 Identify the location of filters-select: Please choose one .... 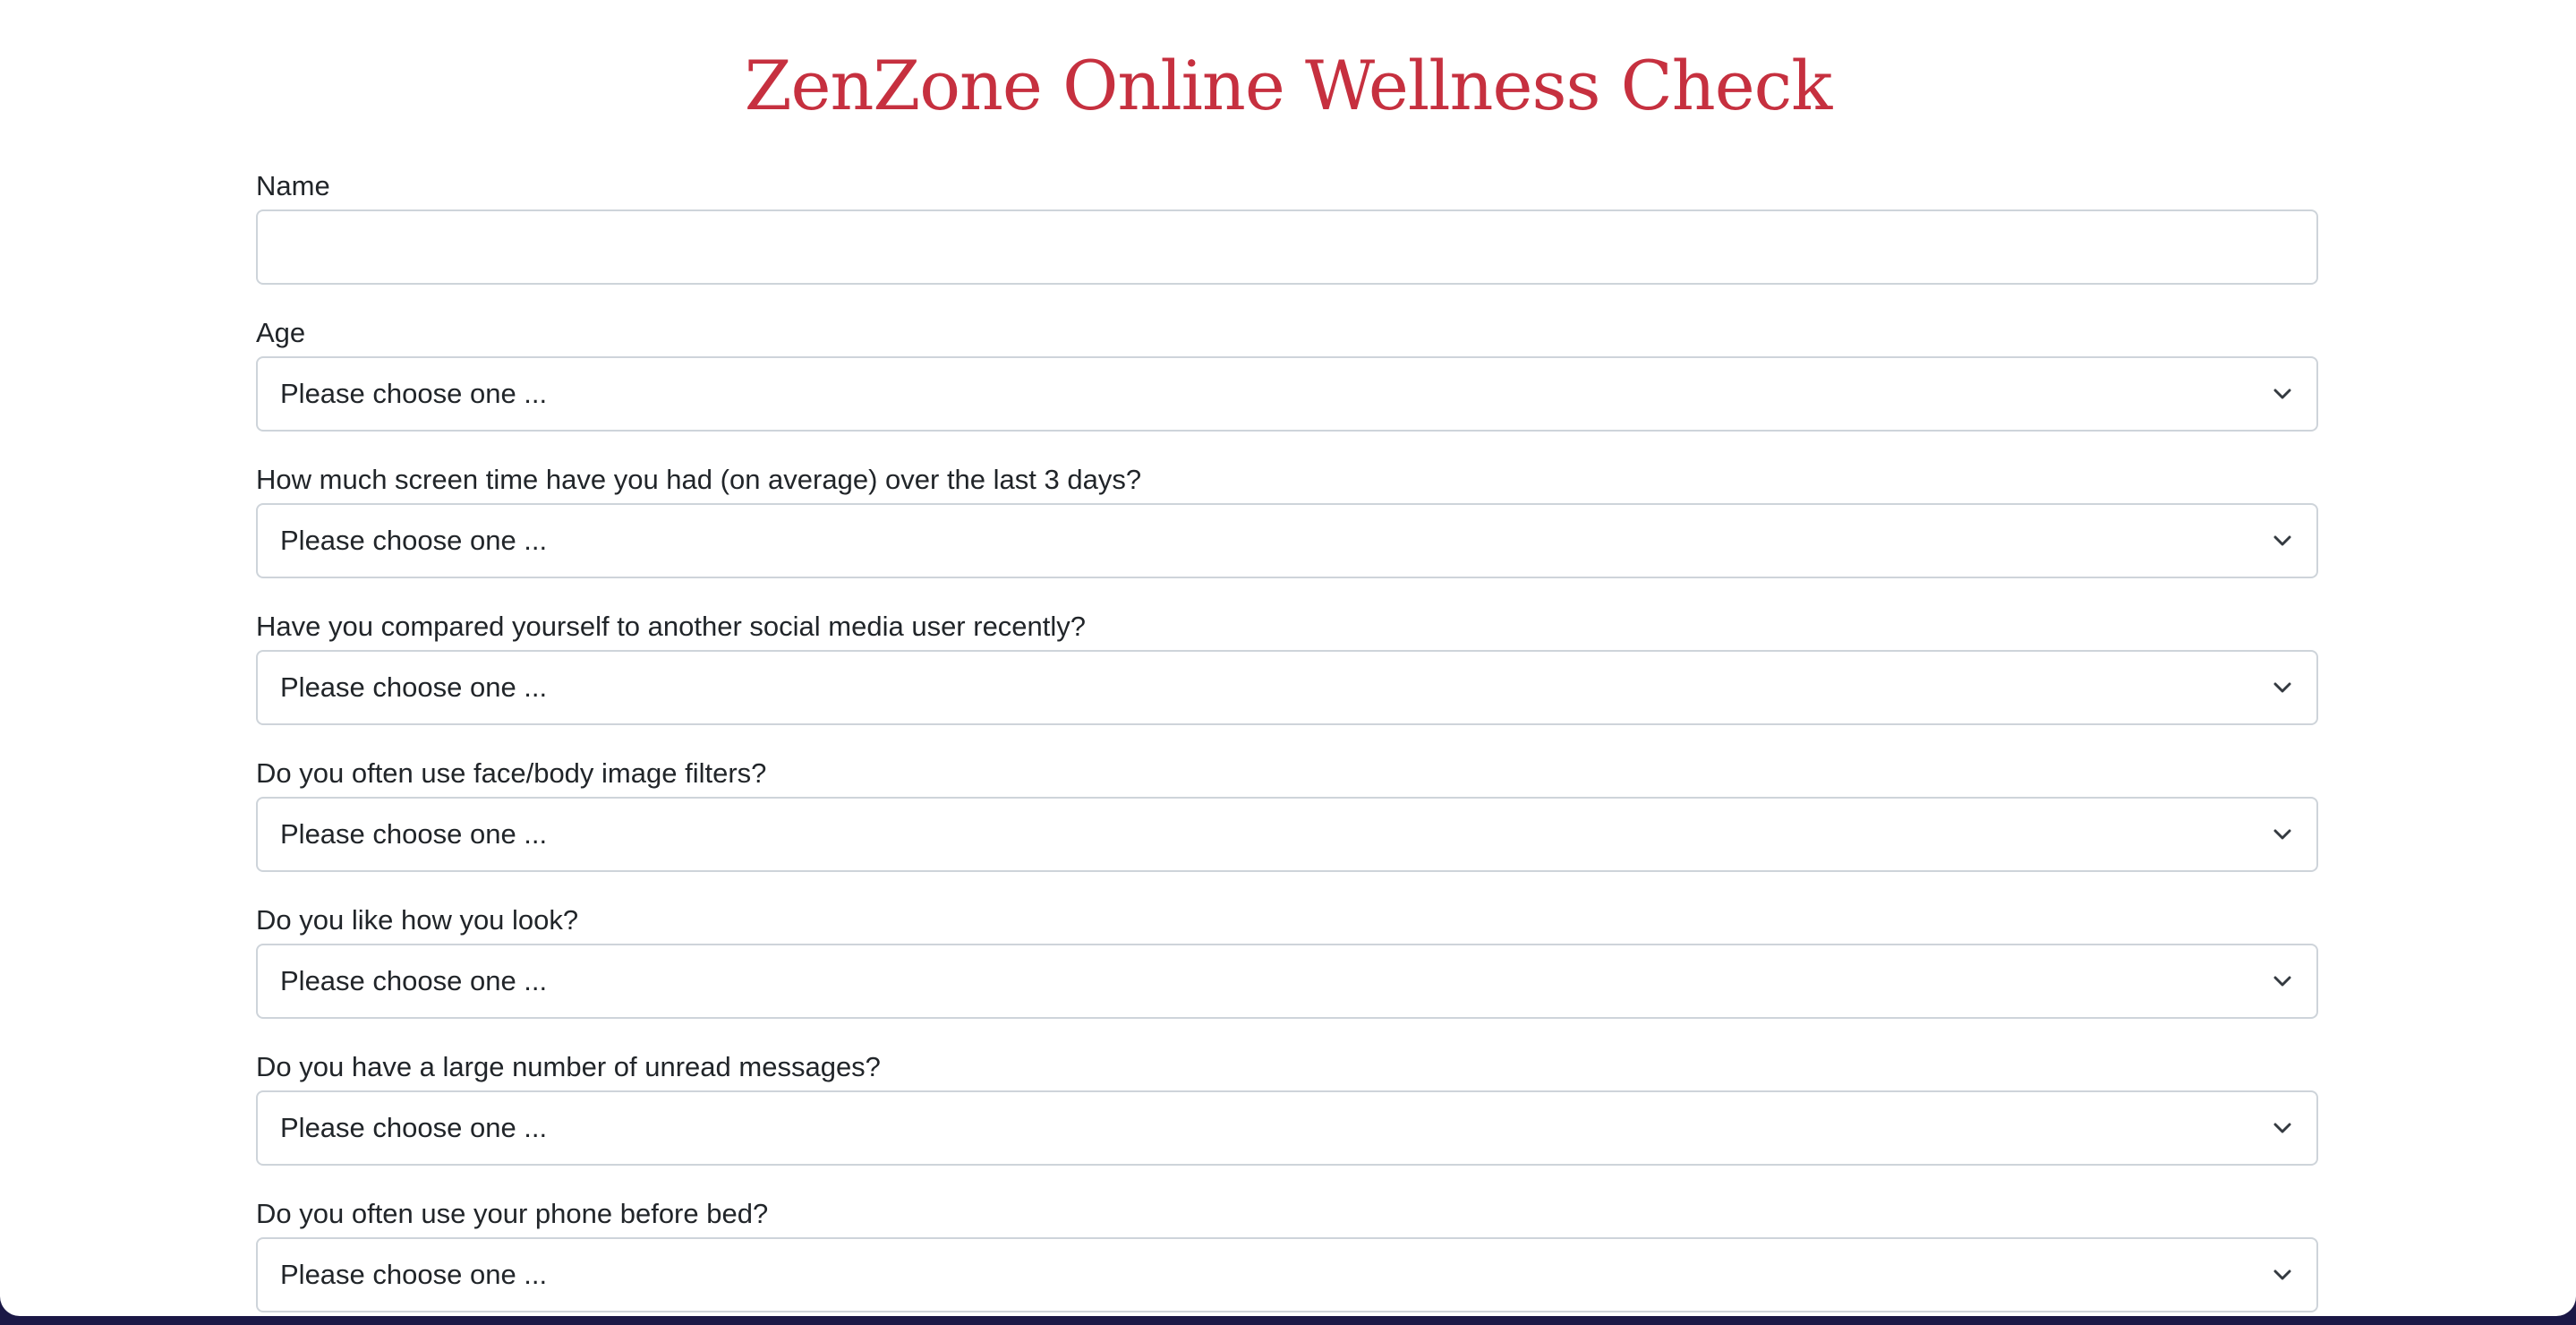
(1287, 834).